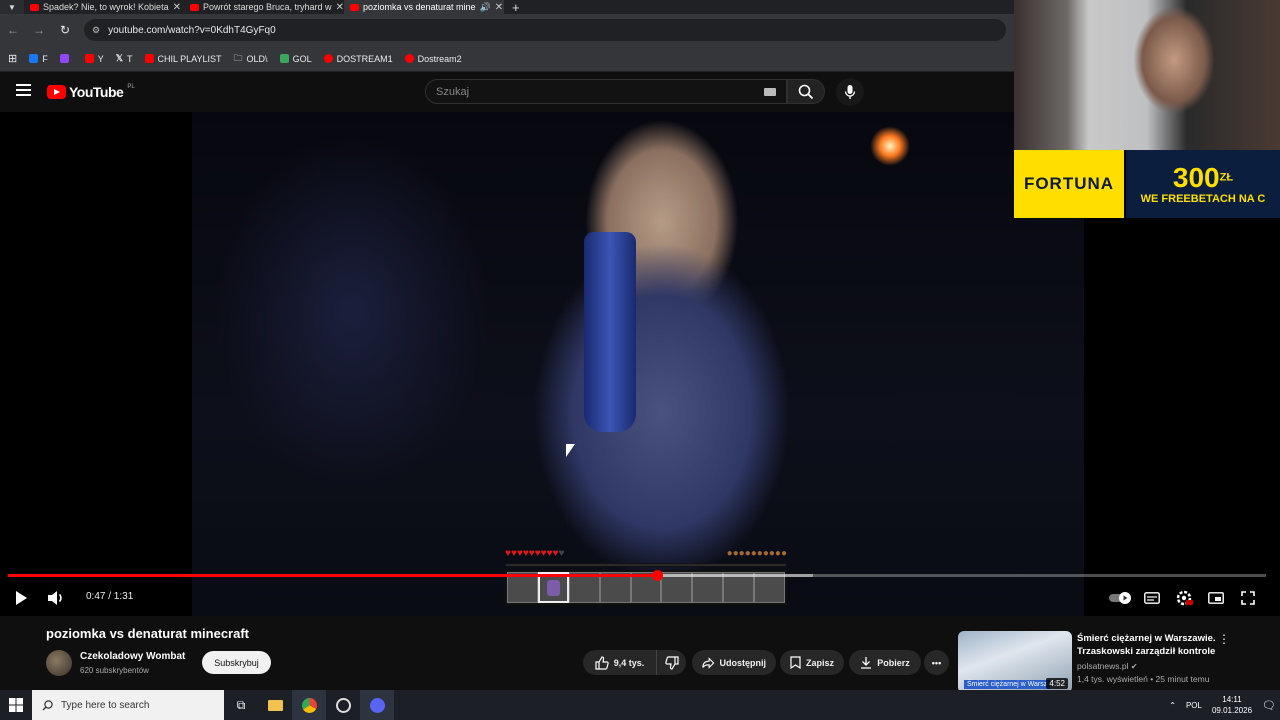  What do you see at coordinates (94, 59) in the screenshot?
I see `bookmark-y: Y` at bounding box center [94, 59].